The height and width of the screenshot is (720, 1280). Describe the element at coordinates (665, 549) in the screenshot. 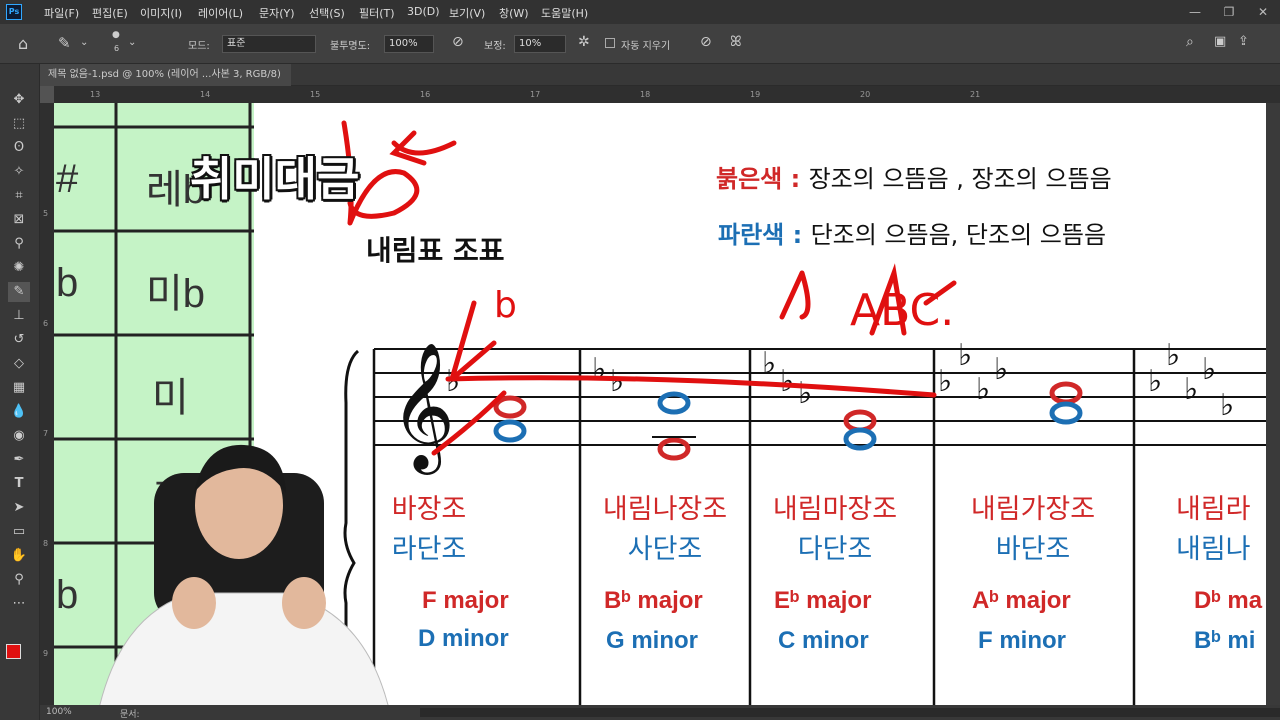

I see `key-minor-kr: 사단조` at that location.